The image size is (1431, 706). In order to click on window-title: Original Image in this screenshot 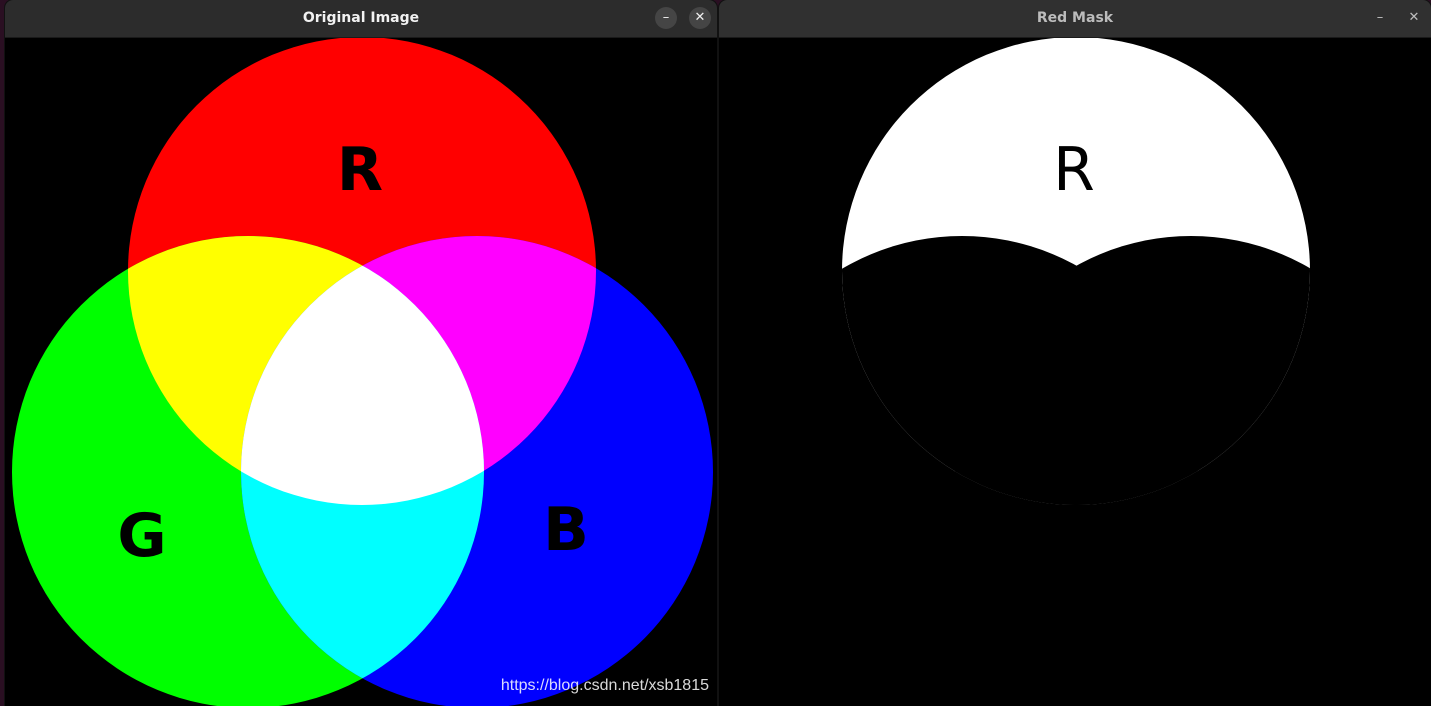, I will do `click(361, 18)`.